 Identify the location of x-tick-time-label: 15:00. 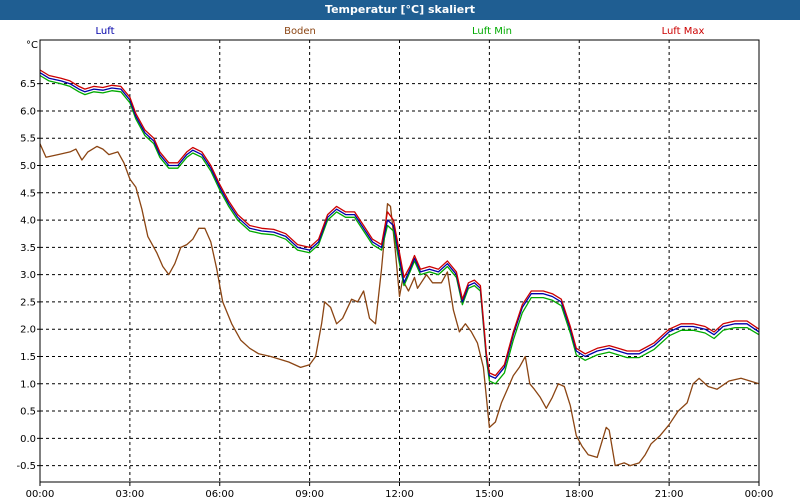
(489, 494).